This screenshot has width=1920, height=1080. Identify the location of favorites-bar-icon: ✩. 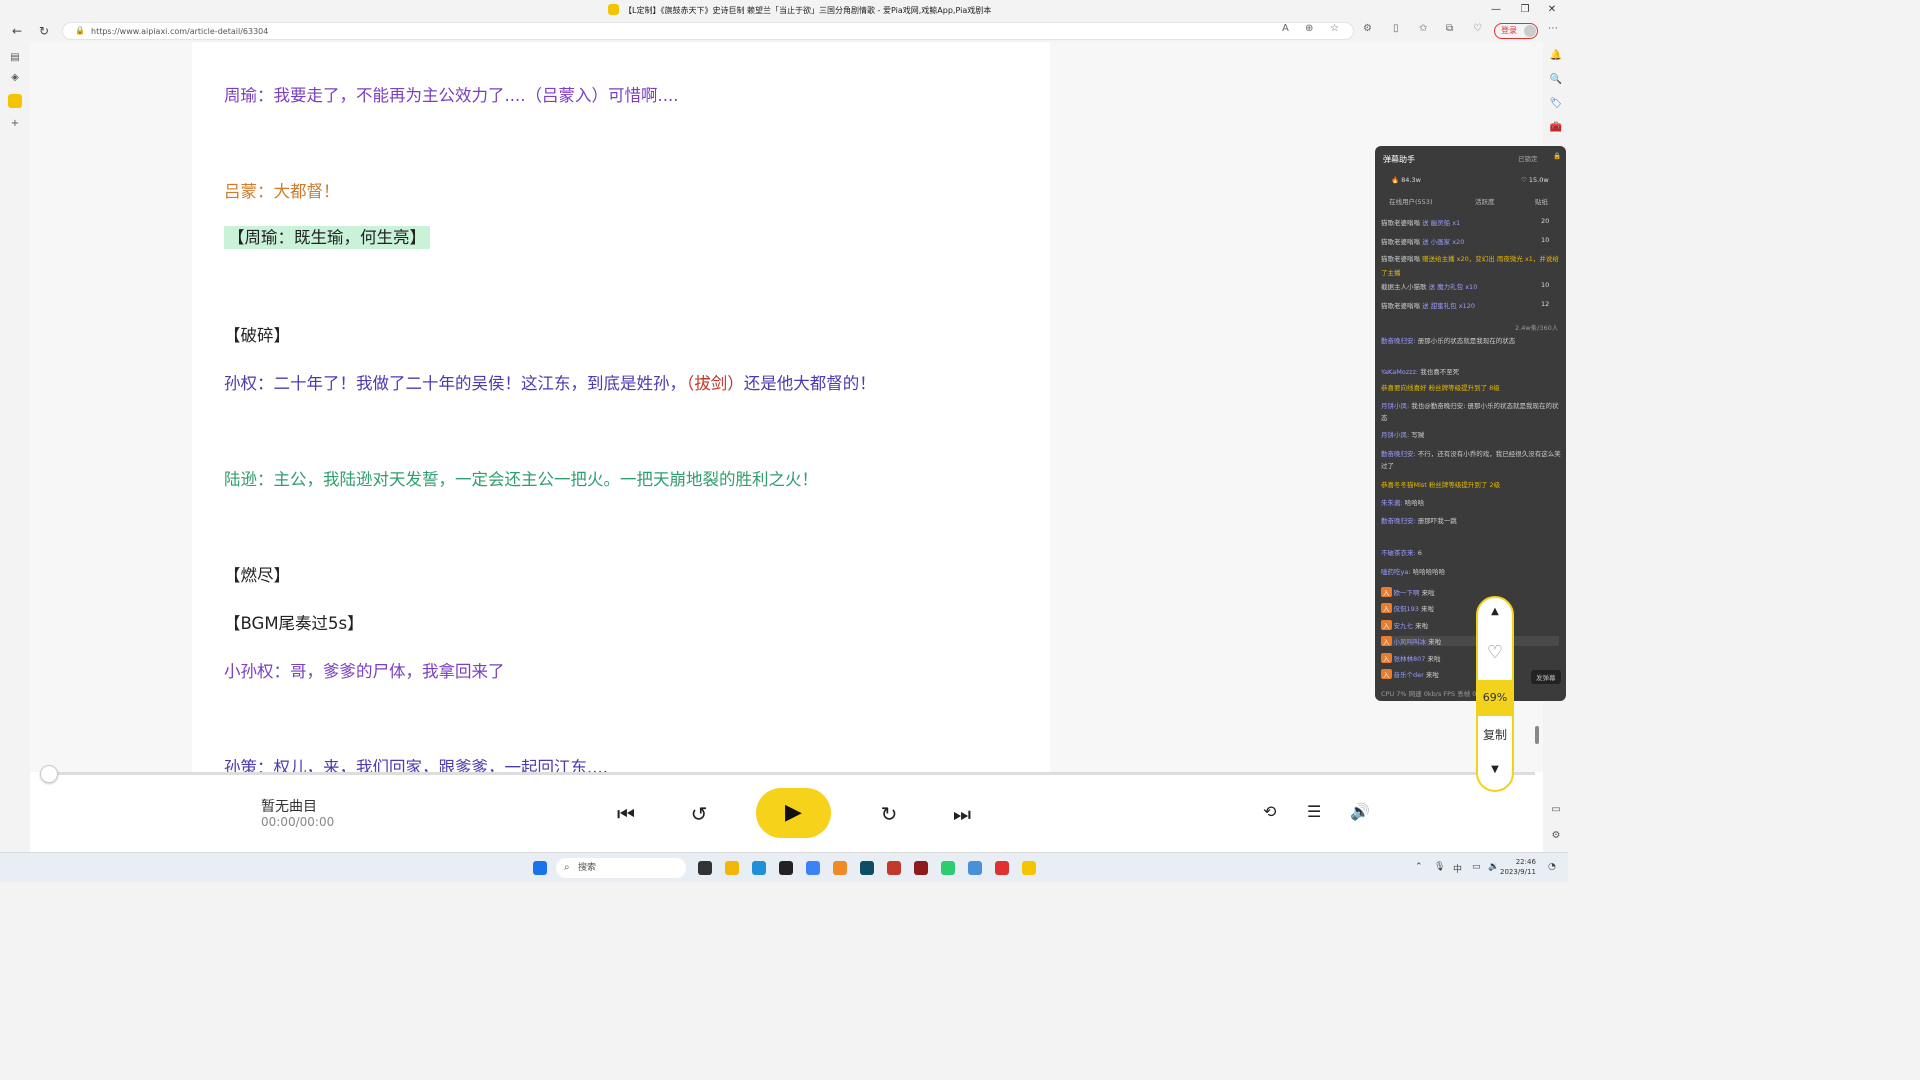
(1423, 28).